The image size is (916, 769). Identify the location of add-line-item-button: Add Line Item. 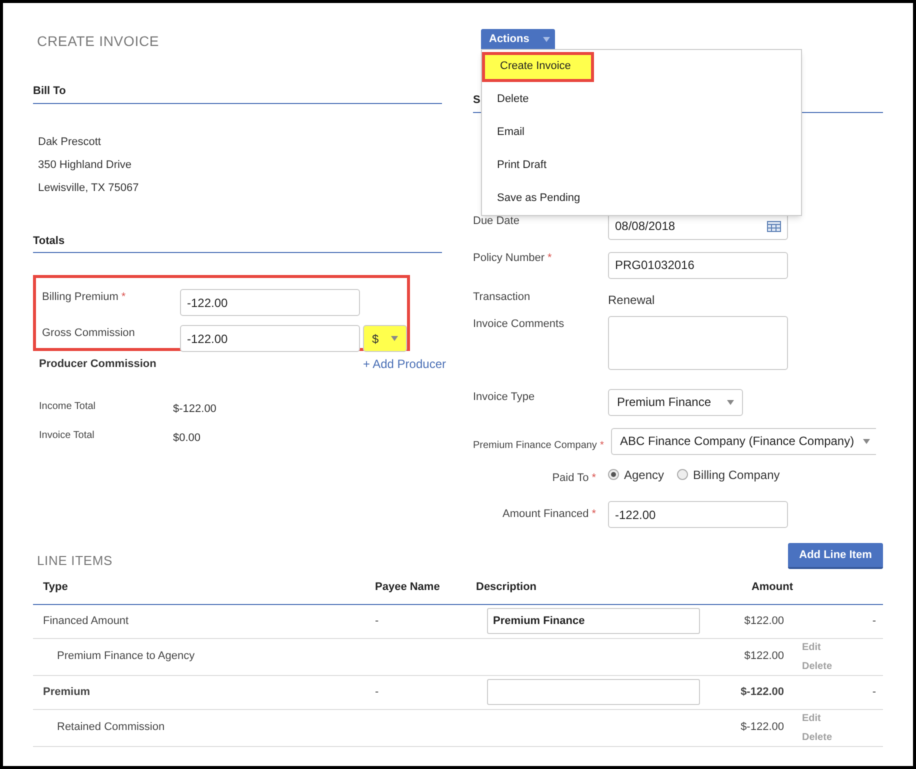
(835, 556).